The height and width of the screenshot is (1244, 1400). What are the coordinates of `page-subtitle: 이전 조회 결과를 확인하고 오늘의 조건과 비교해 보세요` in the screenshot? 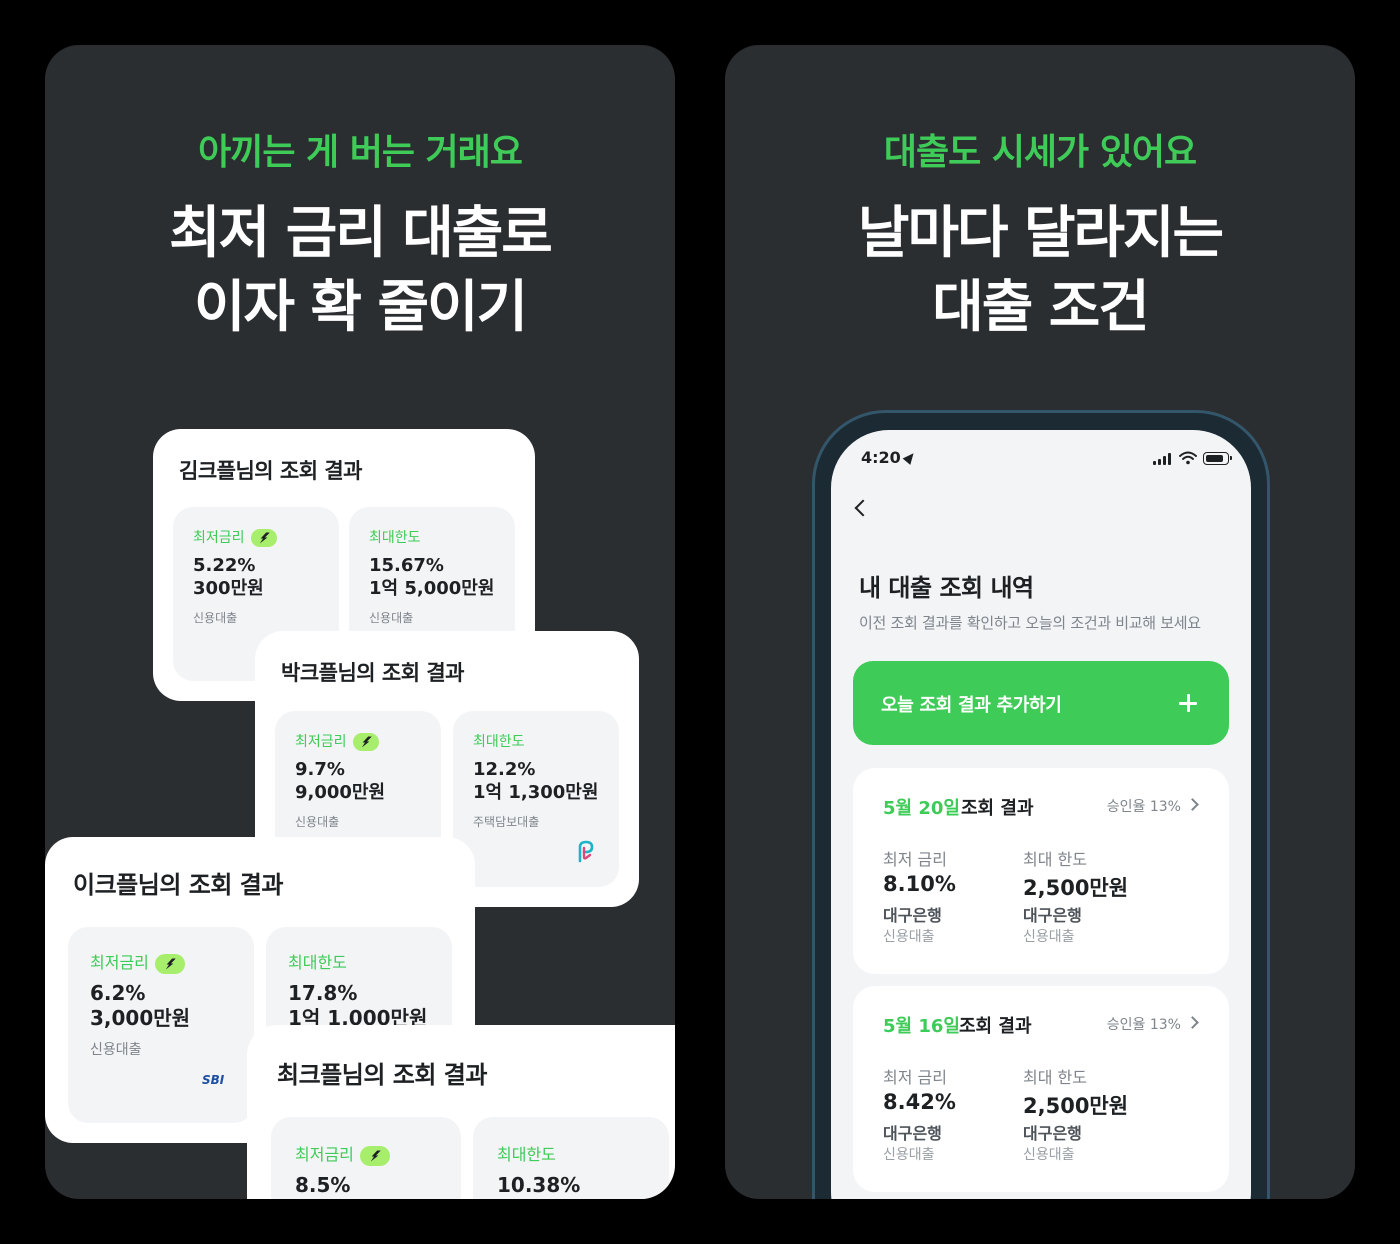 It's located at (1030, 623).